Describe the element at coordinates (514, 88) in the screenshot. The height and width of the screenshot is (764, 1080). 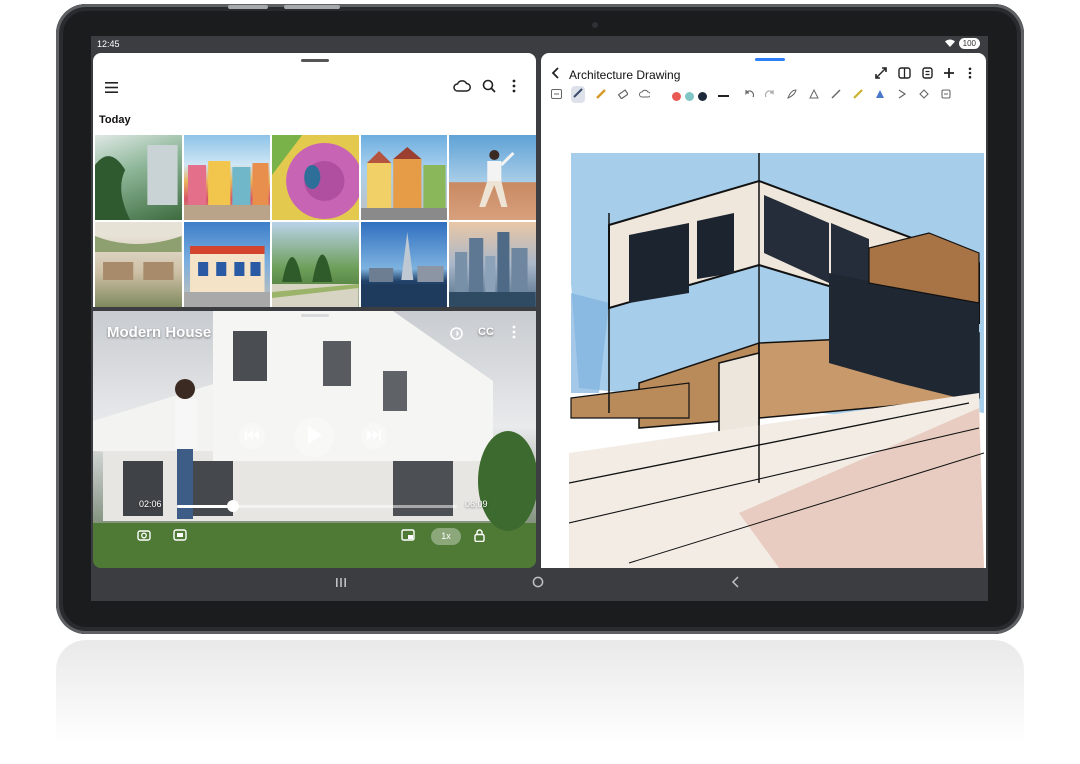
I see `more-vertical-icon` at that location.